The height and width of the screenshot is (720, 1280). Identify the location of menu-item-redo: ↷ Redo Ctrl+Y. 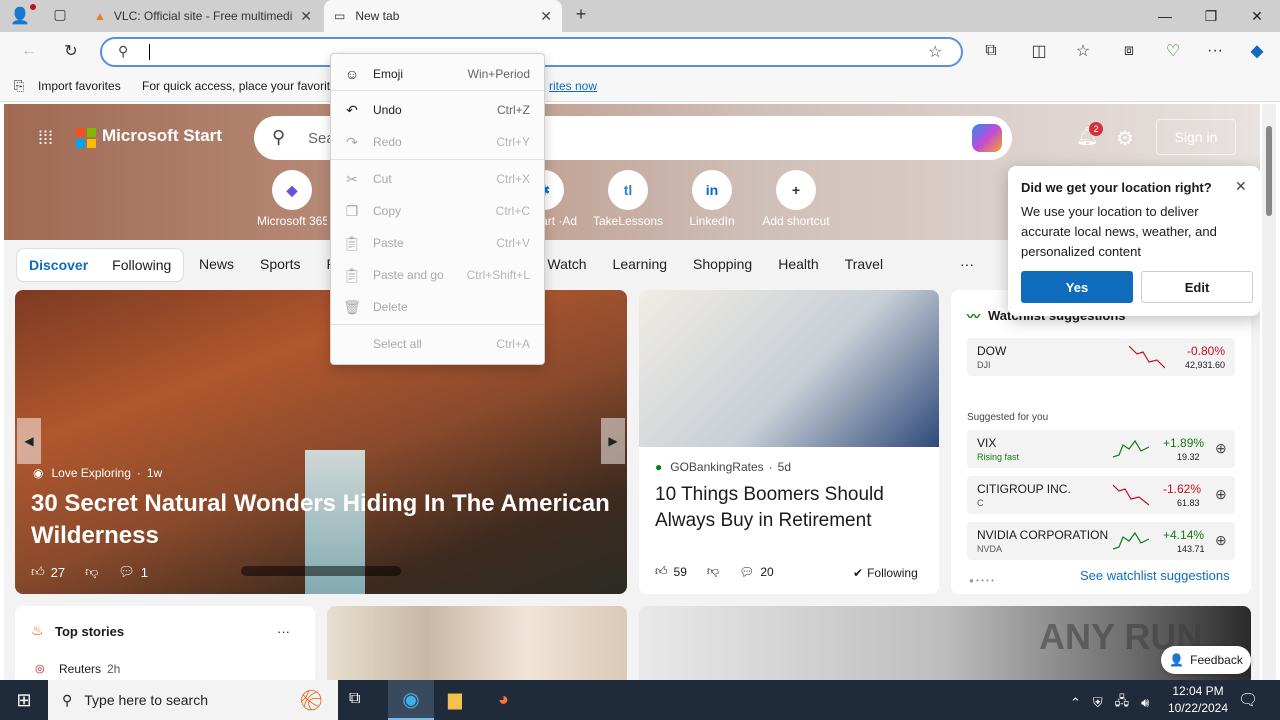
(437, 142).